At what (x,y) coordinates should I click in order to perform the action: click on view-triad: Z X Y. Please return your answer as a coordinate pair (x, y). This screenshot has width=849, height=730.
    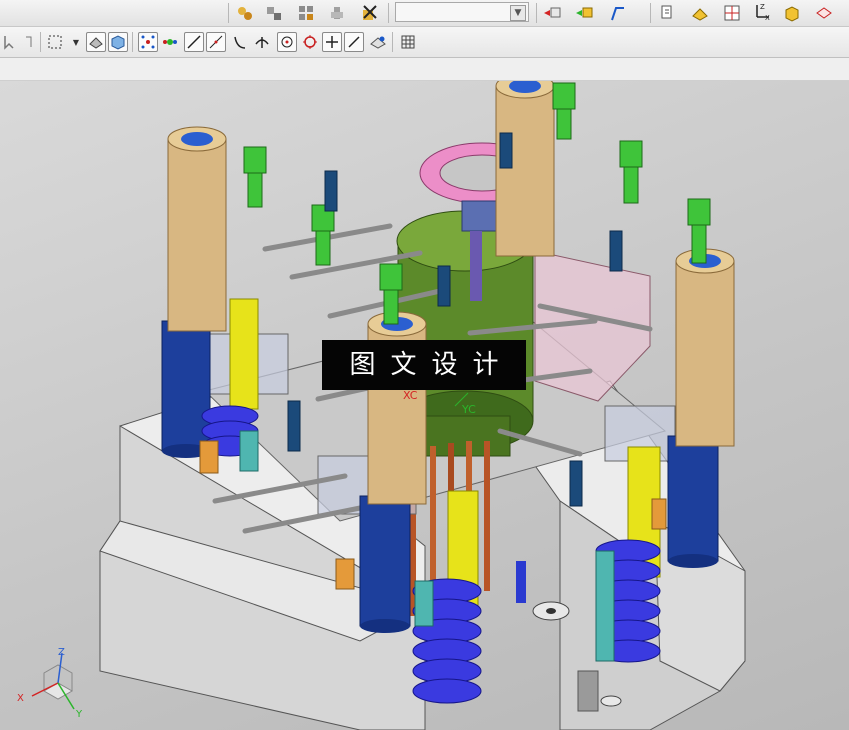
    Looking at the image, I should click on (50, 683).